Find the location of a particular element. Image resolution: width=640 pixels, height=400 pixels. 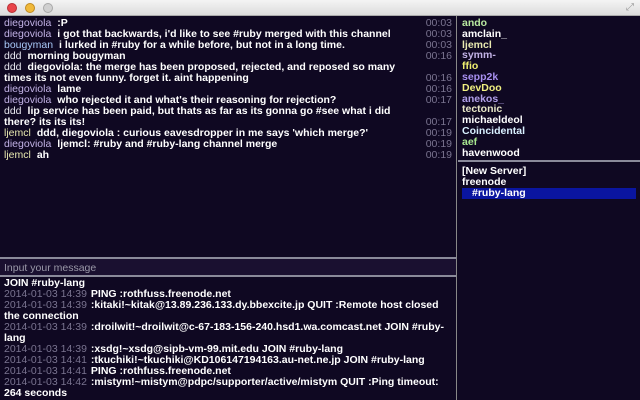

minimize-button is located at coordinates (30, 8).